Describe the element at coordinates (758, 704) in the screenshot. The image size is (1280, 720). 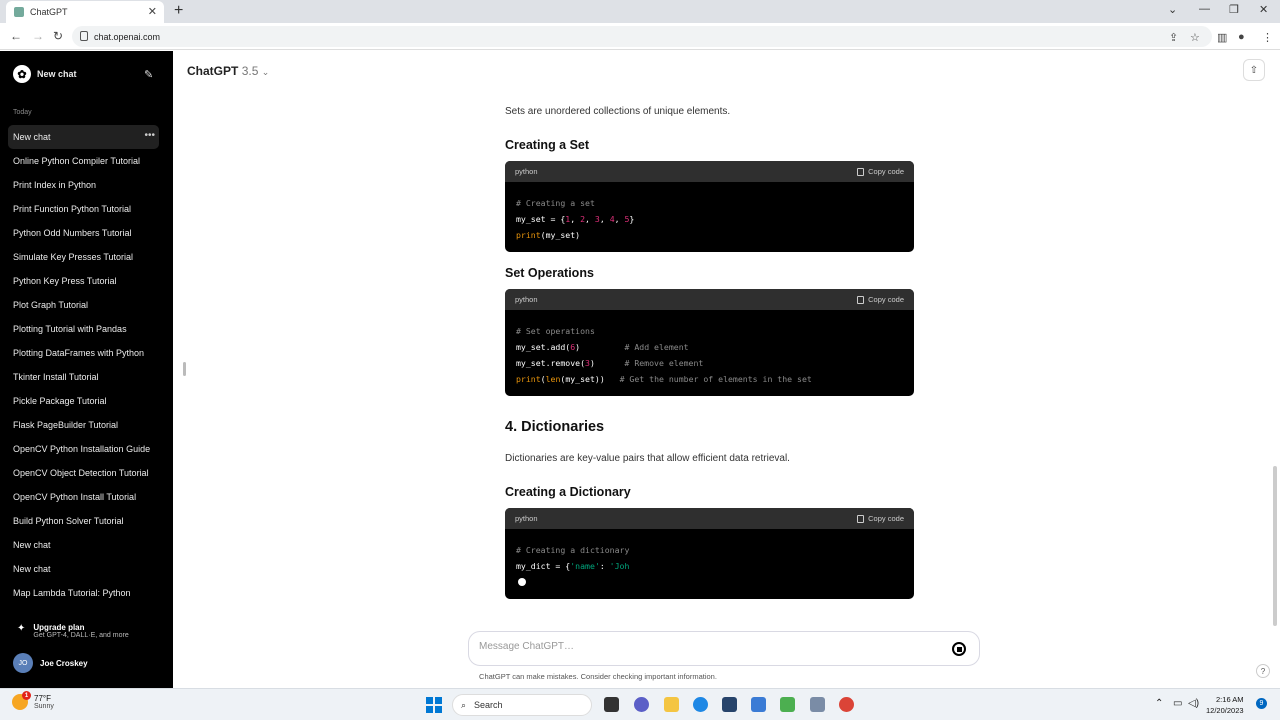
I see `mail-icon` at that location.